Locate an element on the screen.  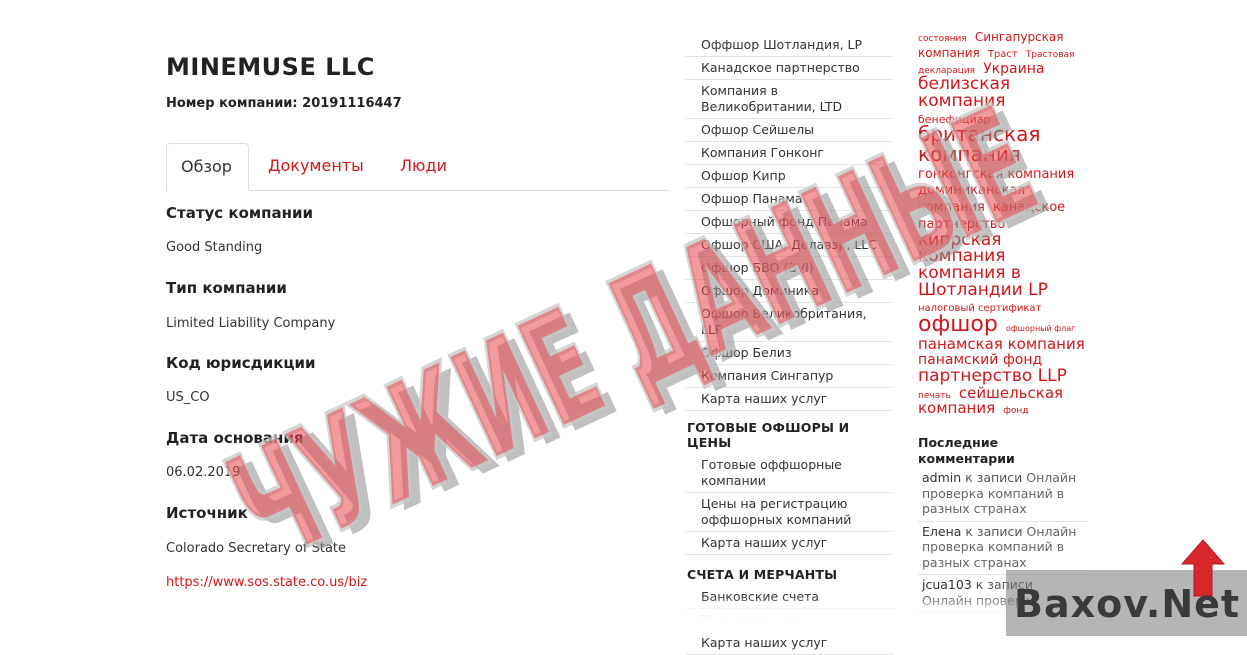
menu-item: Канадское партнерство is located at coordinates (789, 68).